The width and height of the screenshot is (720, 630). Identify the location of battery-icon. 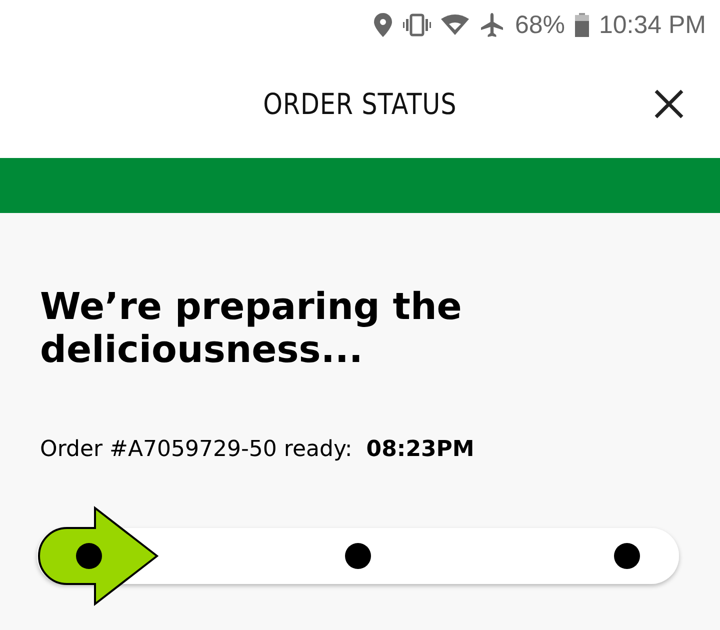
(581, 25).